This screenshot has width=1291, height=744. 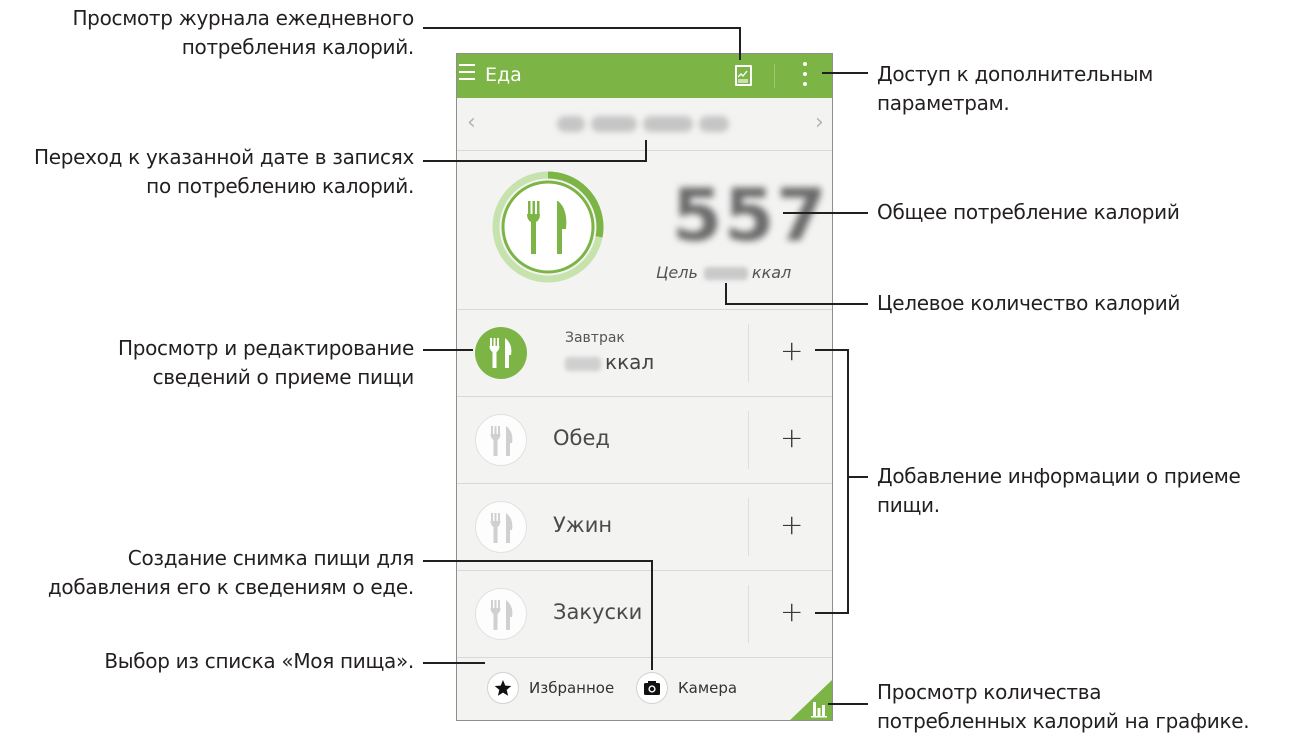 I want to click on leader-line-total, so click(x=825, y=213).